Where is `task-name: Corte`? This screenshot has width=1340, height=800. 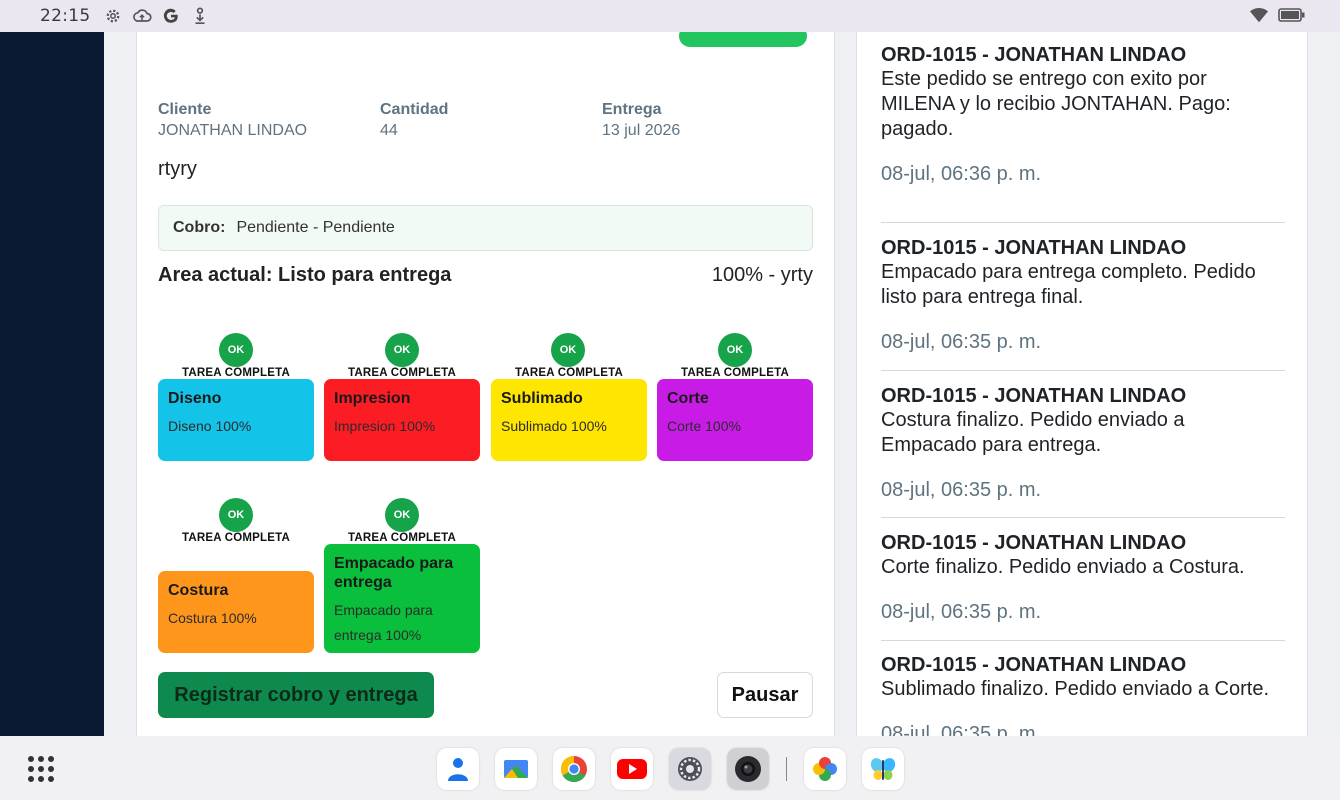 task-name: Corte is located at coordinates (688, 398).